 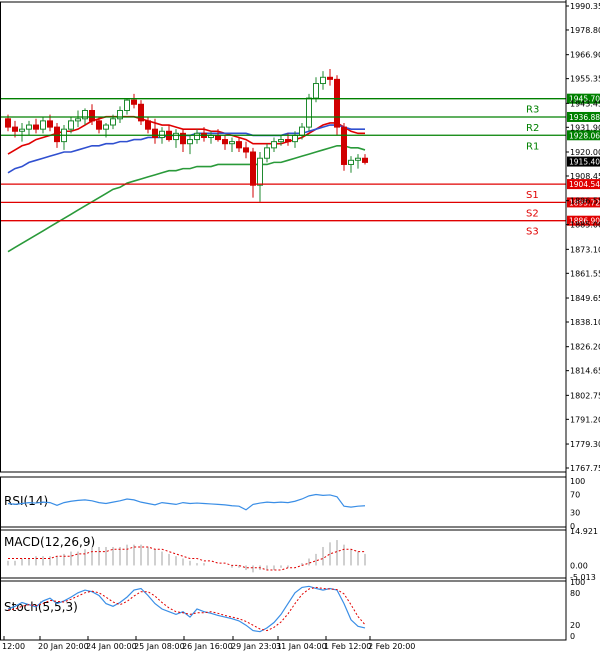 What do you see at coordinates (585, 468) in the screenshot?
I see `price-tick-label: 1767.75` at bounding box center [585, 468].